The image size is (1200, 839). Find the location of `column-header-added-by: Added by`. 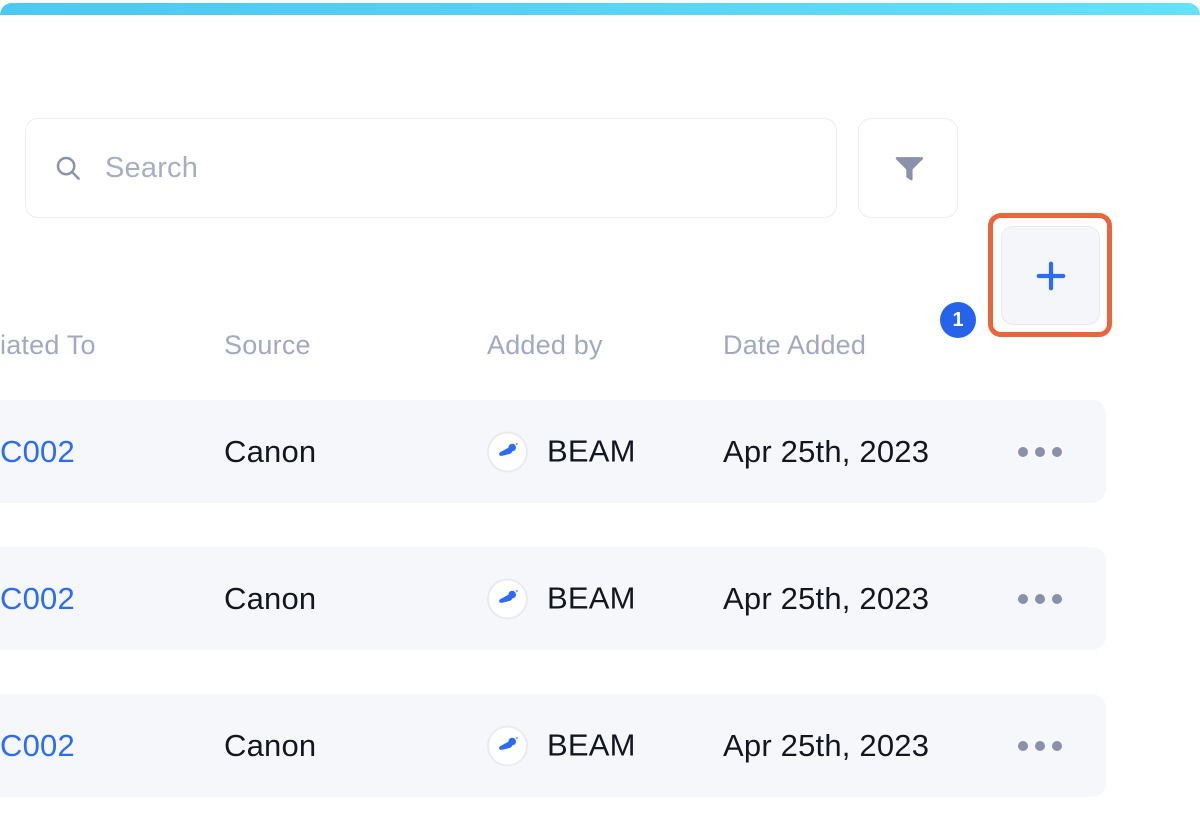

column-header-added-by: Added by is located at coordinates (545, 345).